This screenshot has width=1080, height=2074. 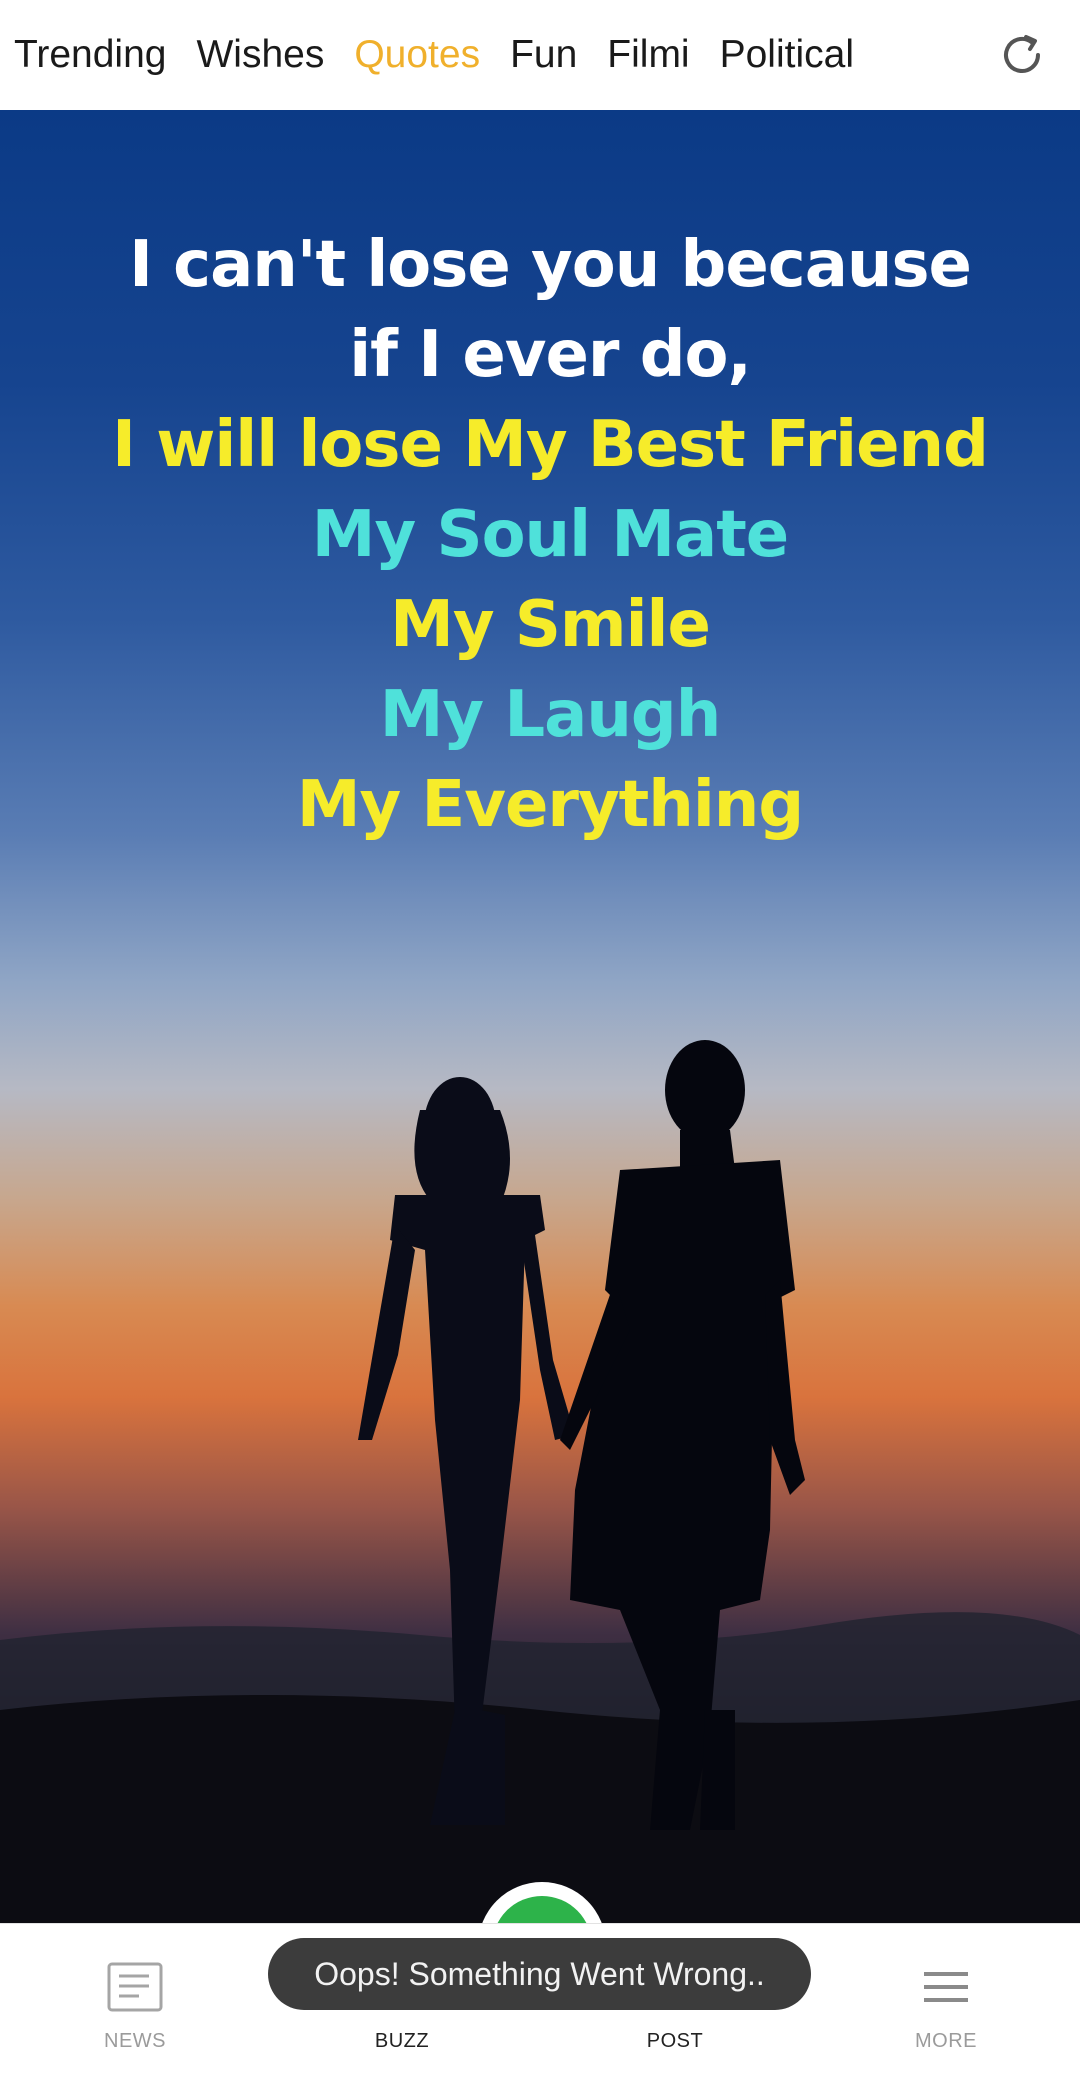 What do you see at coordinates (946, 2041) in the screenshot?
I see `nav-more-label: MORE` at bounding box center [946, 2041].